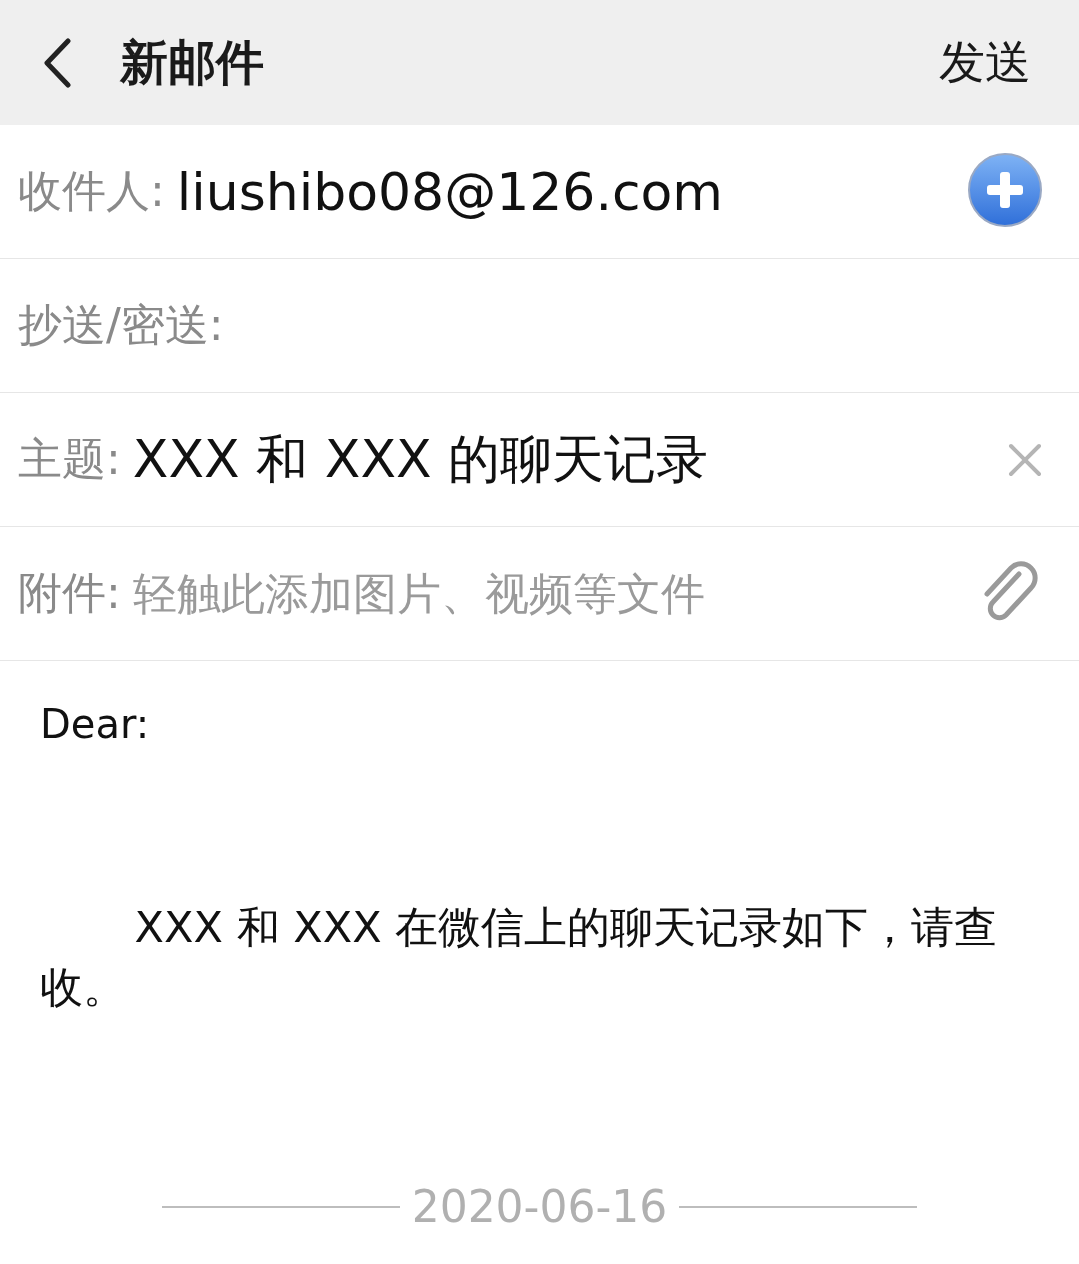 The height and width of the screenshot is (1264, 1079). Describe the element at coordinates (565, 191) in the screenshot. I see `input-field: liushibo08@126.com` at that location.